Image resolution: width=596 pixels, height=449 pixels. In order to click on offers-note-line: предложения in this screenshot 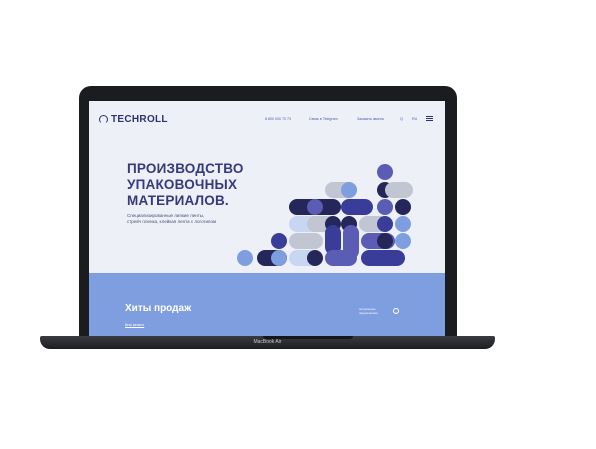, I will do `click(368, 312)`.